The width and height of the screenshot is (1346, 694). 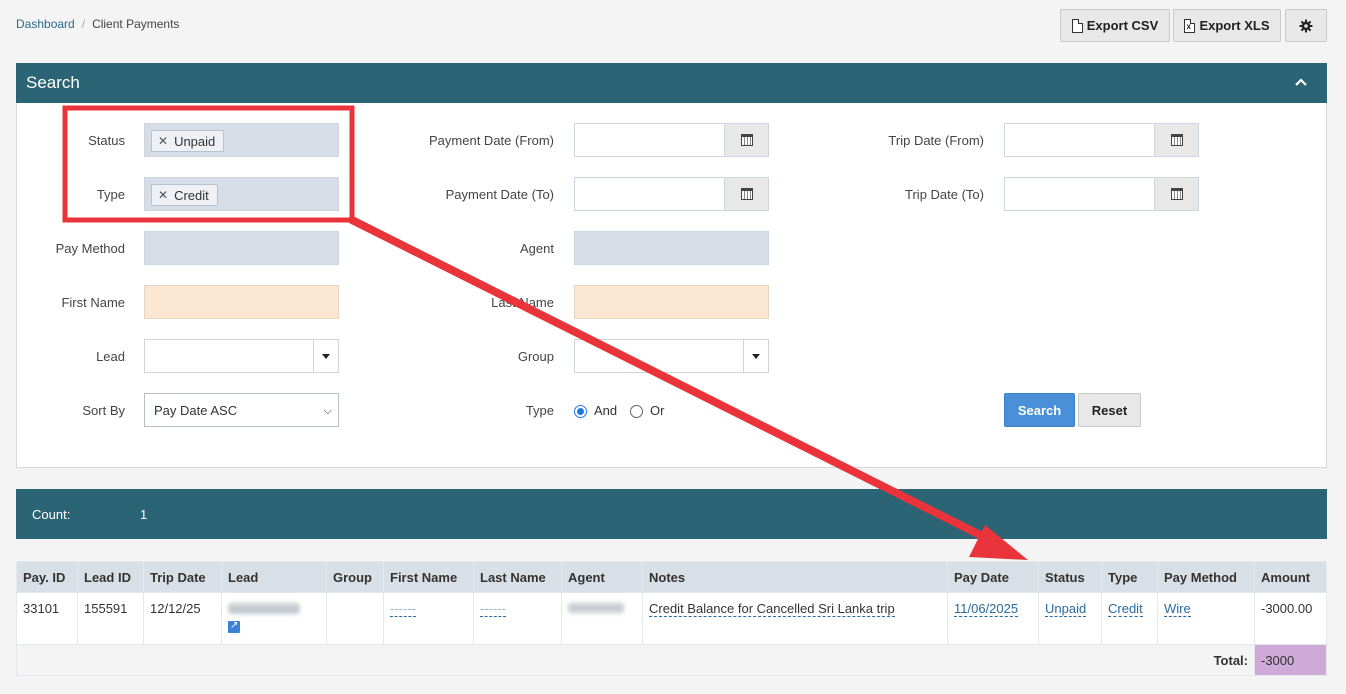 I want to click on status-link: Unpaid, so click(x=1066, y=609).